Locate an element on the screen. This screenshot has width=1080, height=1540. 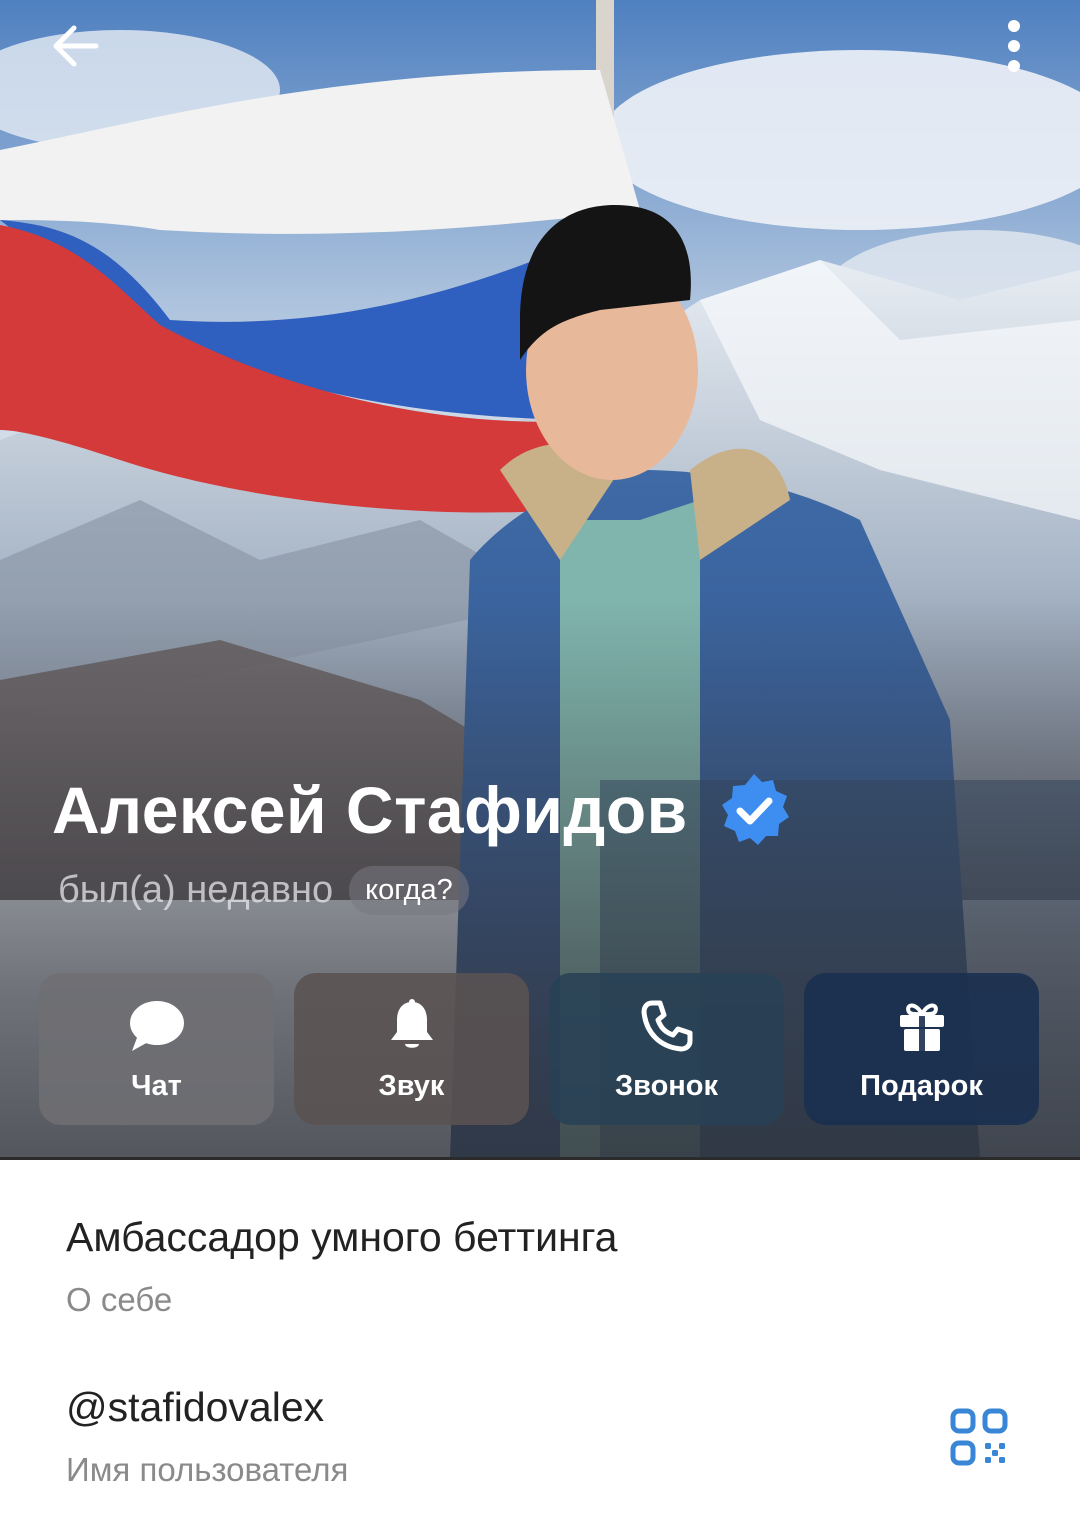
profile-name: Алексей Стафидов is located at coordinates (370, 810).